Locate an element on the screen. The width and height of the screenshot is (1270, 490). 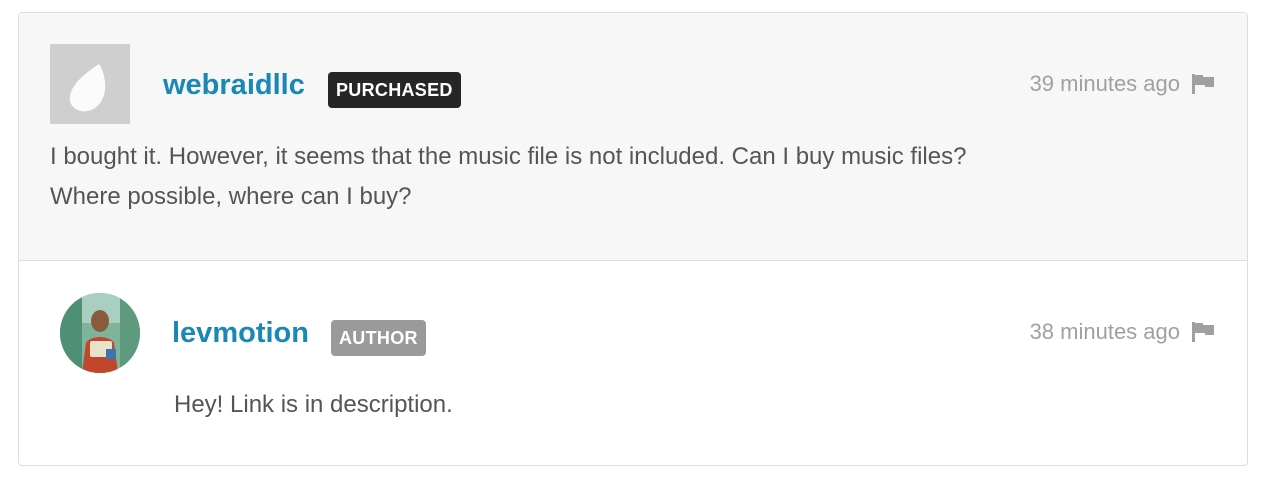
comment-meta: 38 minutes ago is located at coordinates (1123, 332).